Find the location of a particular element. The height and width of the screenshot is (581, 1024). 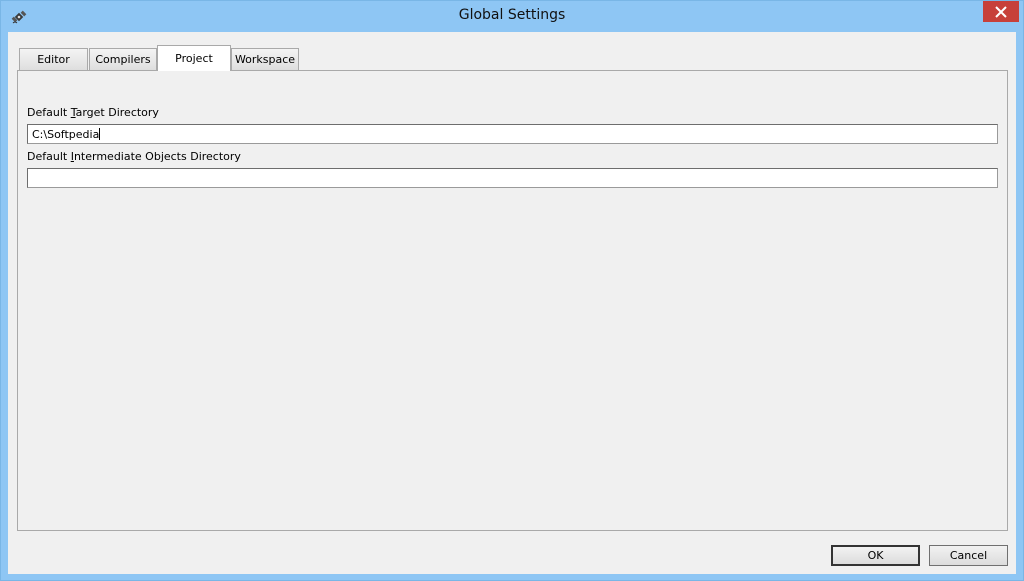

title-bar: Global Settings is located at coordinates (512, 16).